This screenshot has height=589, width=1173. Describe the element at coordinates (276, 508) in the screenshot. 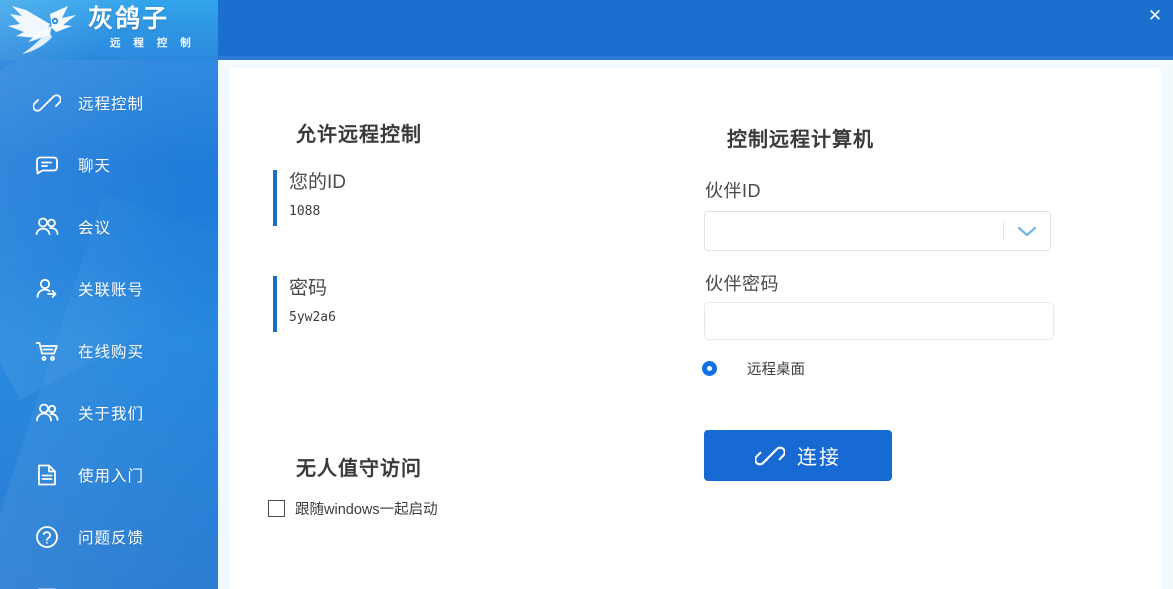

I see `start-with-windows-checkbox` at that location.